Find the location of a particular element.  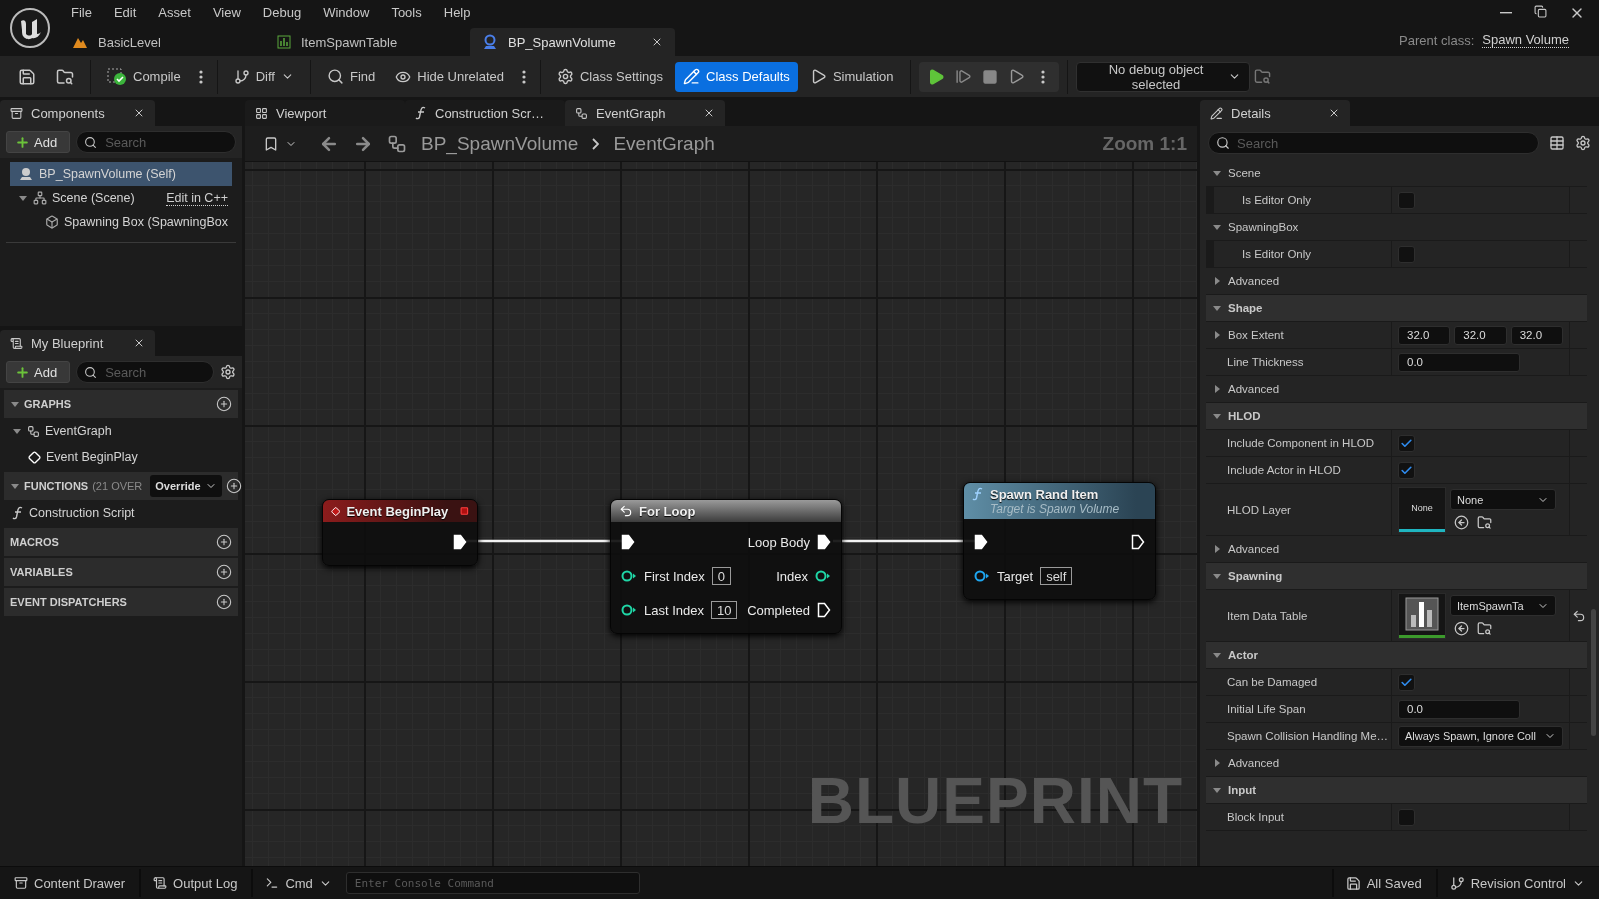

tree-item: Spawning Box (SpawningBox is located at coordinates (121, 222).